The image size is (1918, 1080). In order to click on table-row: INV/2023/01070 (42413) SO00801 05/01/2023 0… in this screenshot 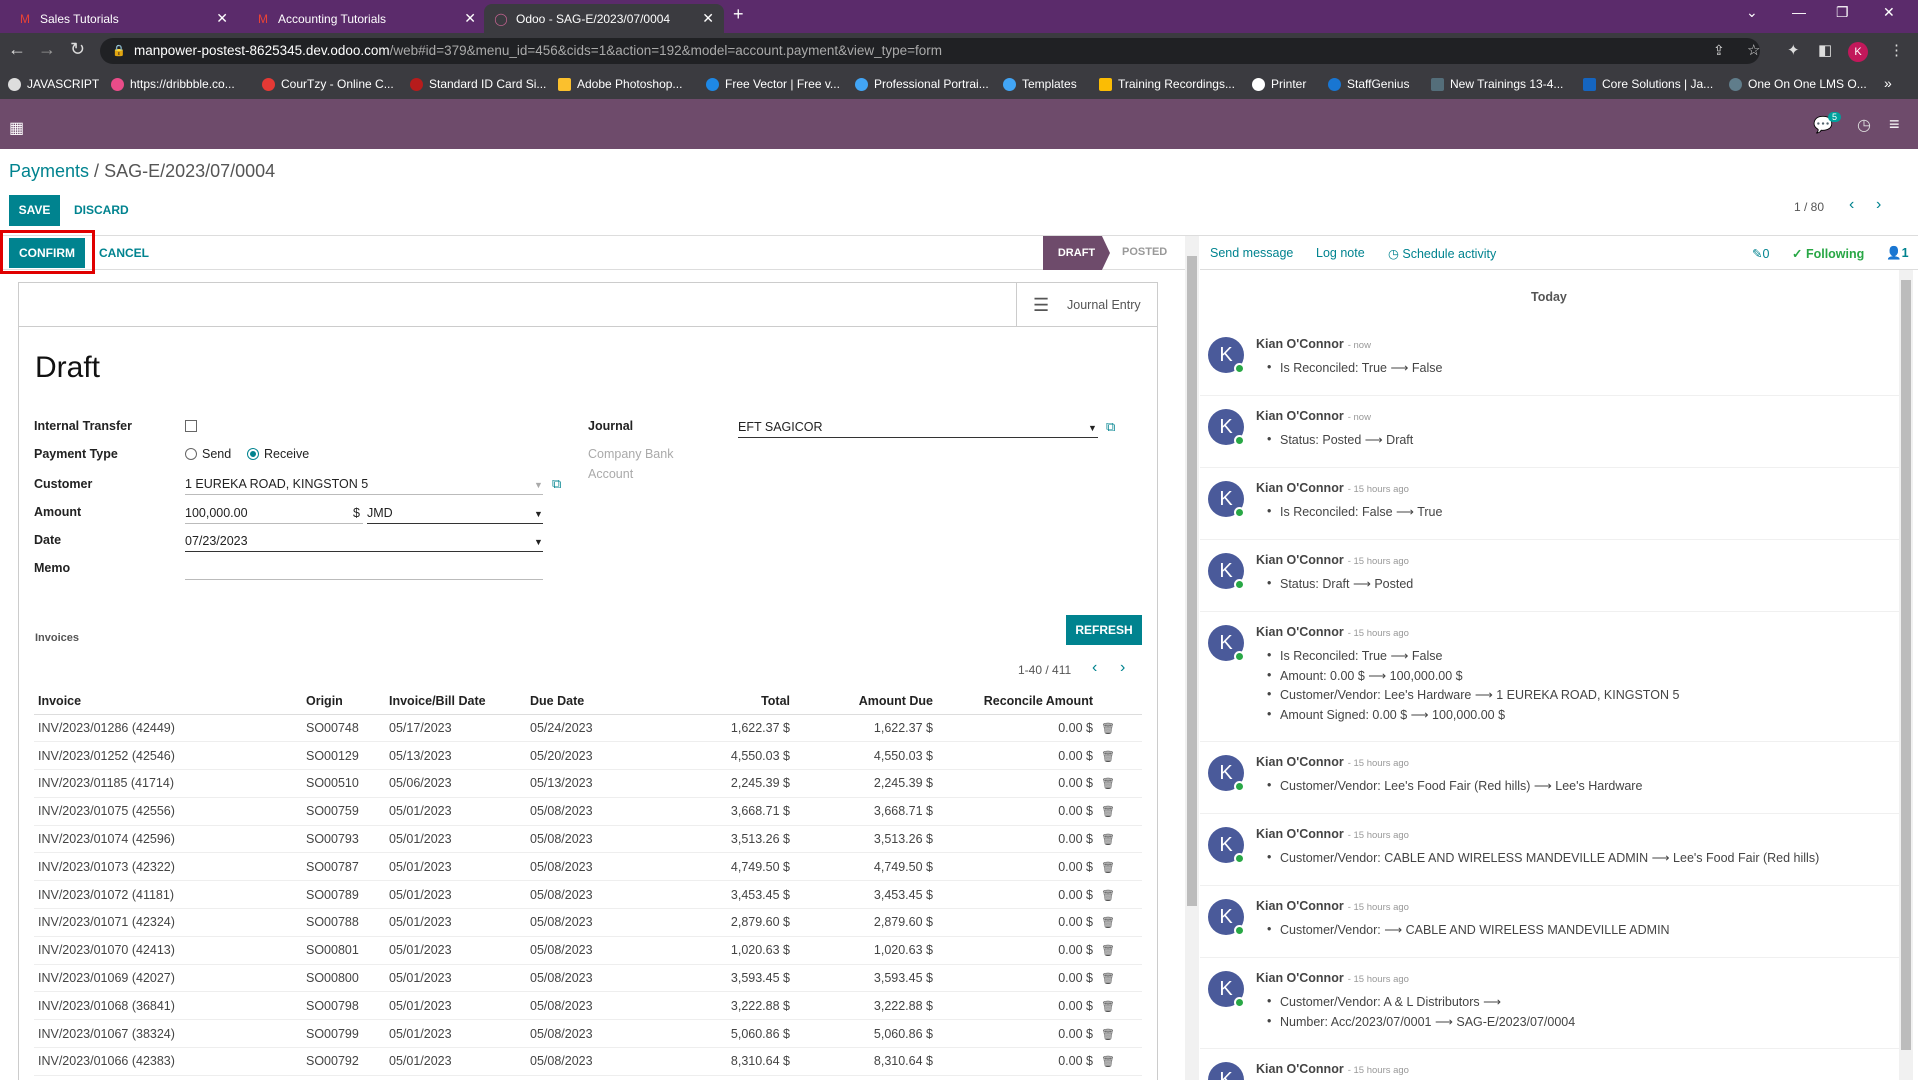, I will do `click(588, 950)`.